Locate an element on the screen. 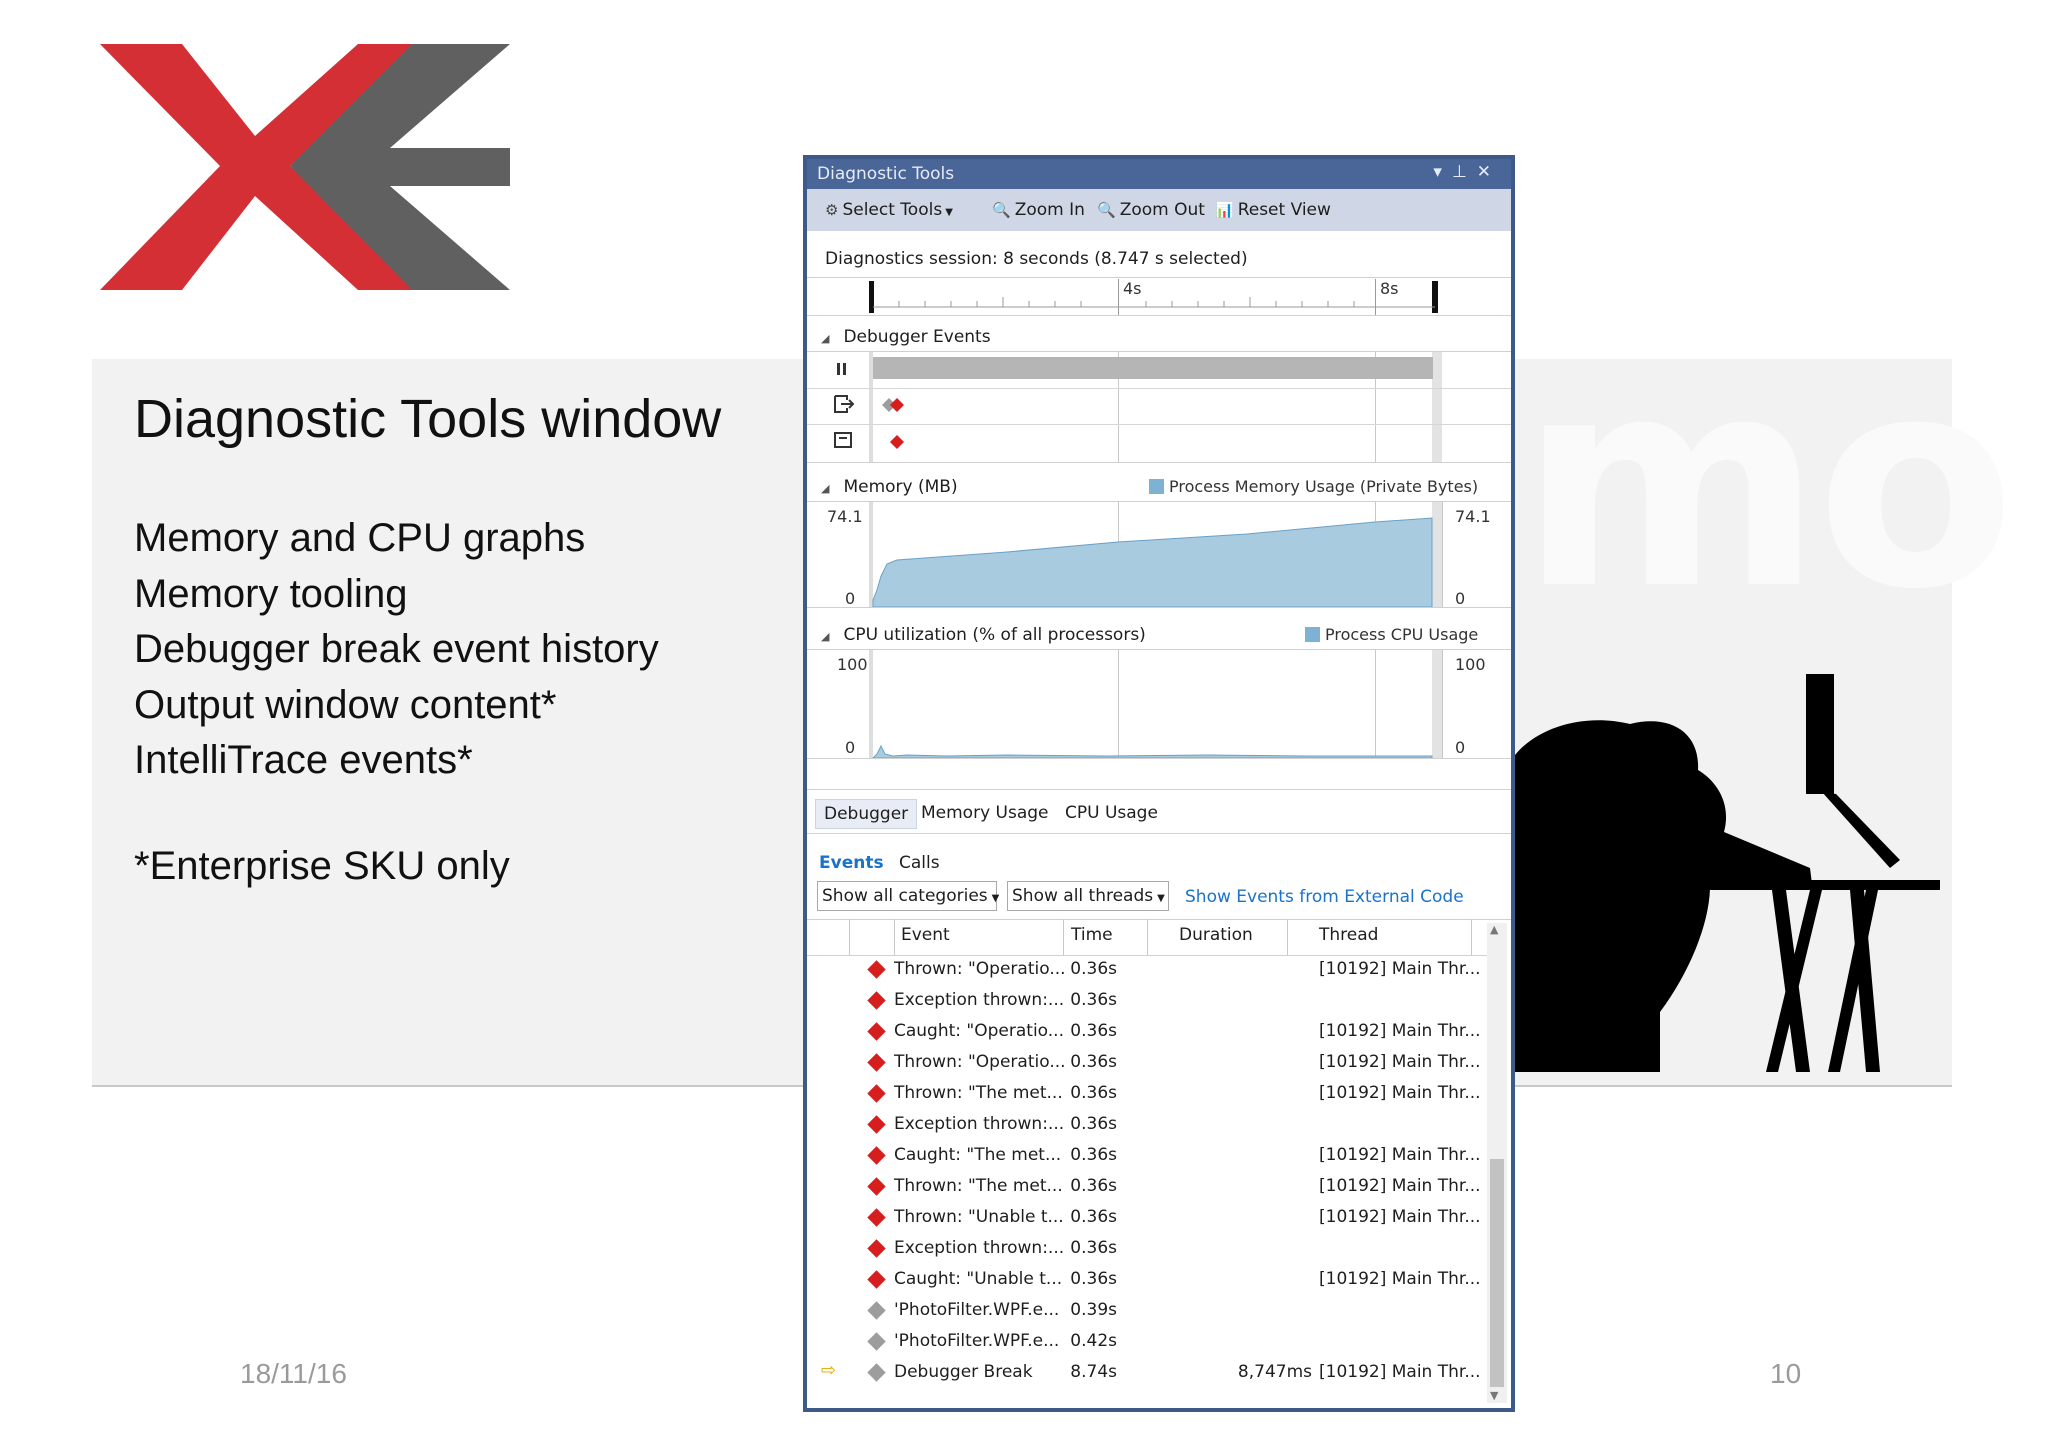 This screenshot has height=1448, width=2048. reset-view-icon: 📊 is located at coordinates (1224, 210).